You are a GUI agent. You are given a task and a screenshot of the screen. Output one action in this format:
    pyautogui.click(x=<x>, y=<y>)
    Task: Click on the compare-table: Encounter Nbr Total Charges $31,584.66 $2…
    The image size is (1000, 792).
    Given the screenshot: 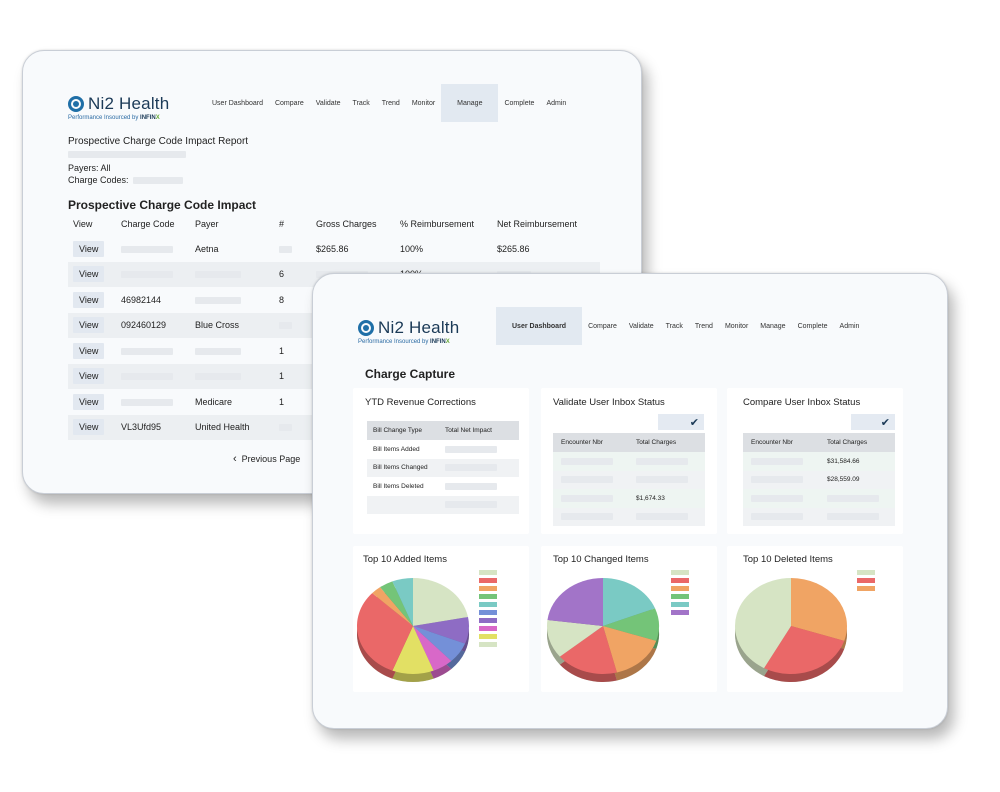 What is the action you would take?
    pyautogui.click(x=819, y=479)
    